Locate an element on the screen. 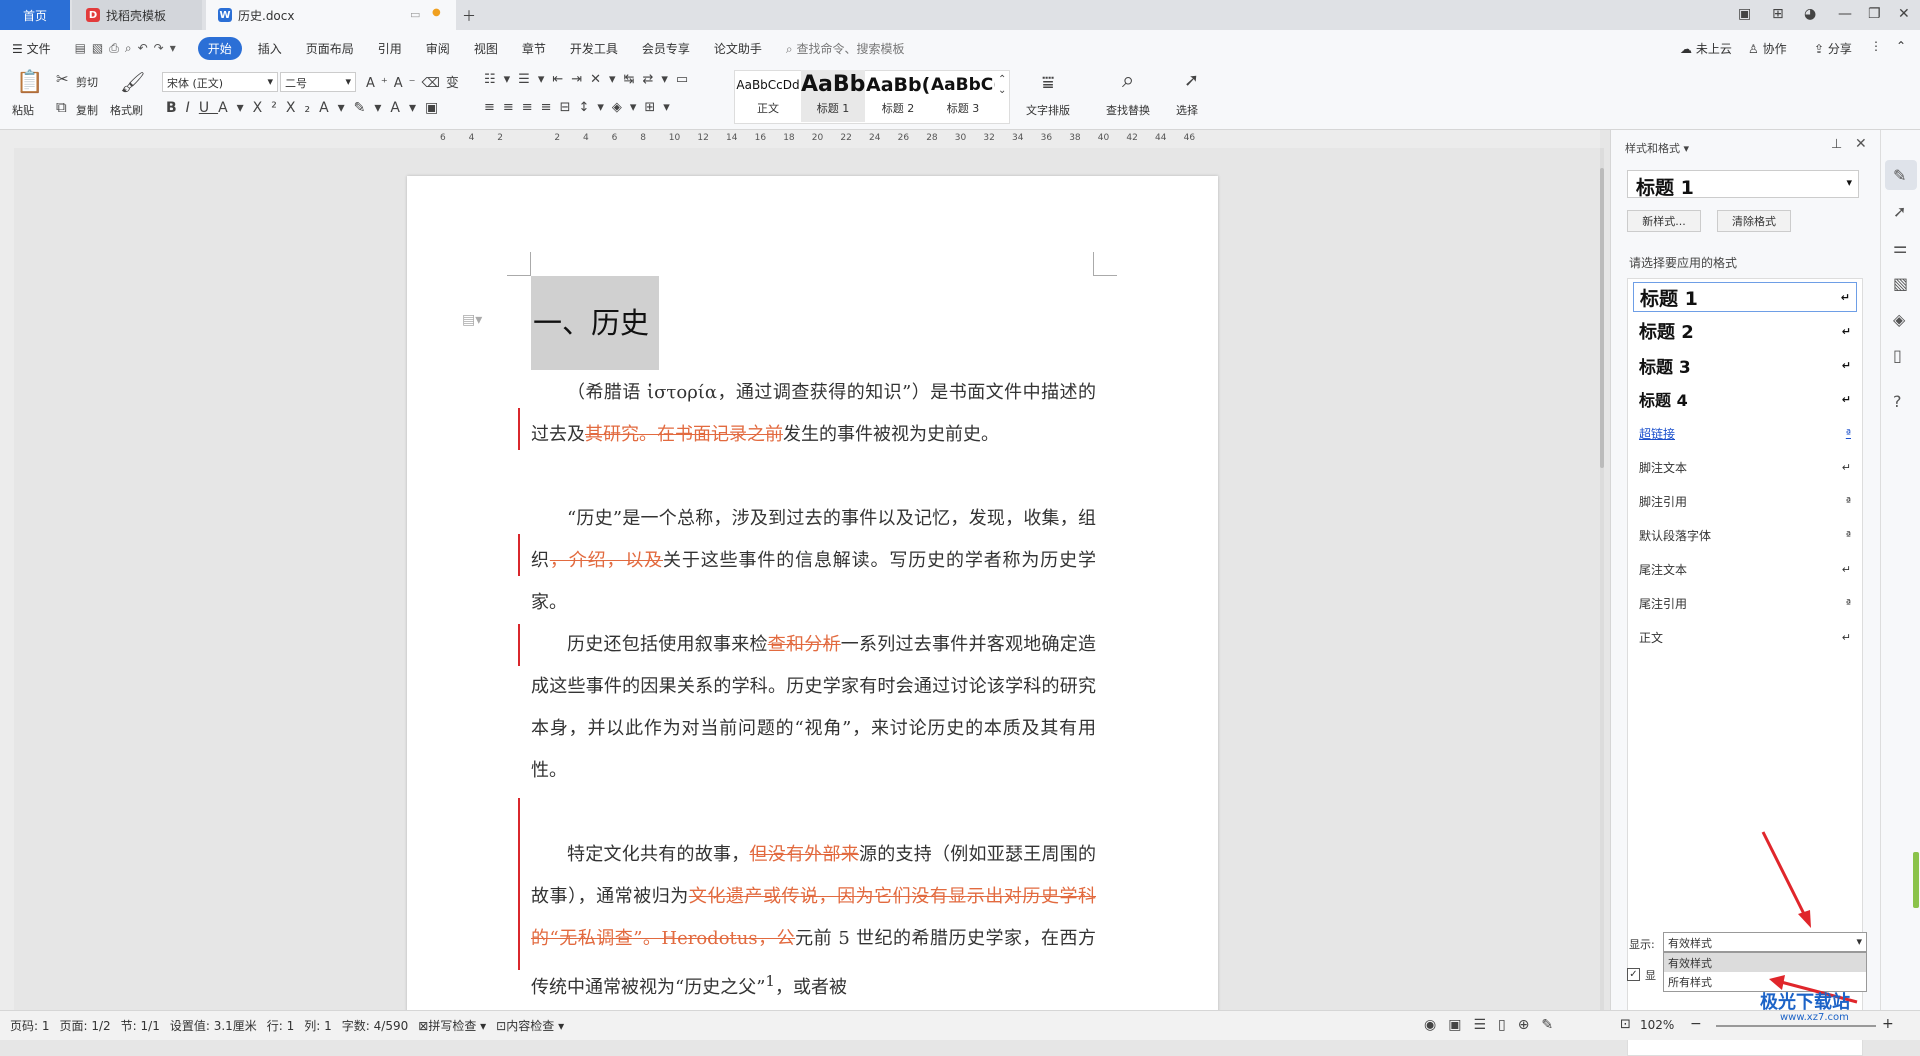  location-icon: ◈ is located at coordinates (1899, 319).